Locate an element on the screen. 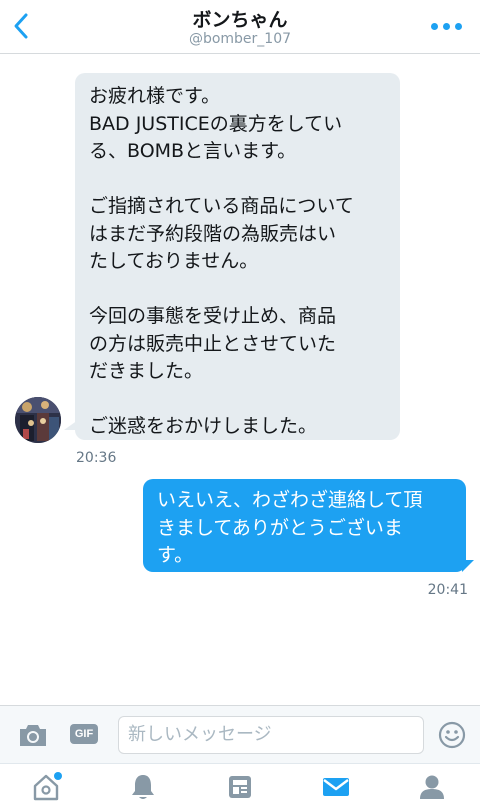 Image resolution: width=480 pixels, height=807 pixels. avatar is located at coordinates (38, 420).